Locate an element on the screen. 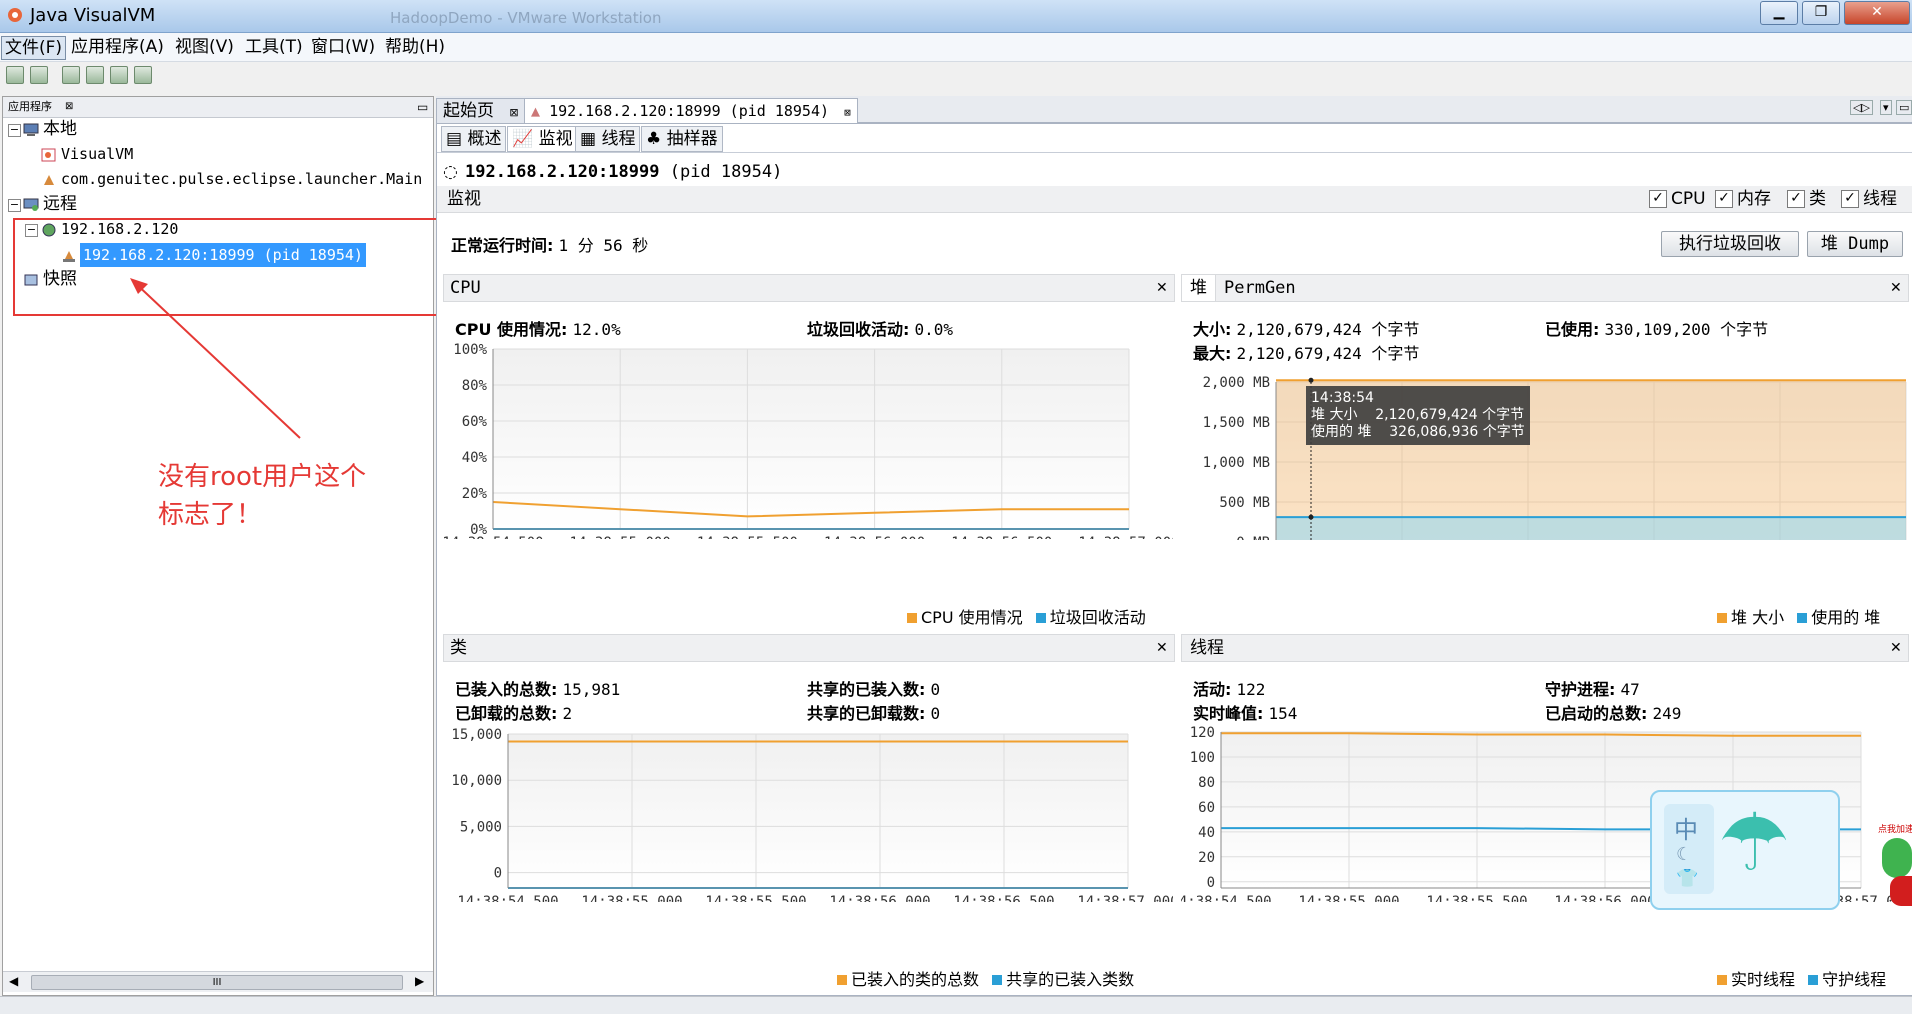  minimize-button: ▁ is located at coordinates (1779, 13).